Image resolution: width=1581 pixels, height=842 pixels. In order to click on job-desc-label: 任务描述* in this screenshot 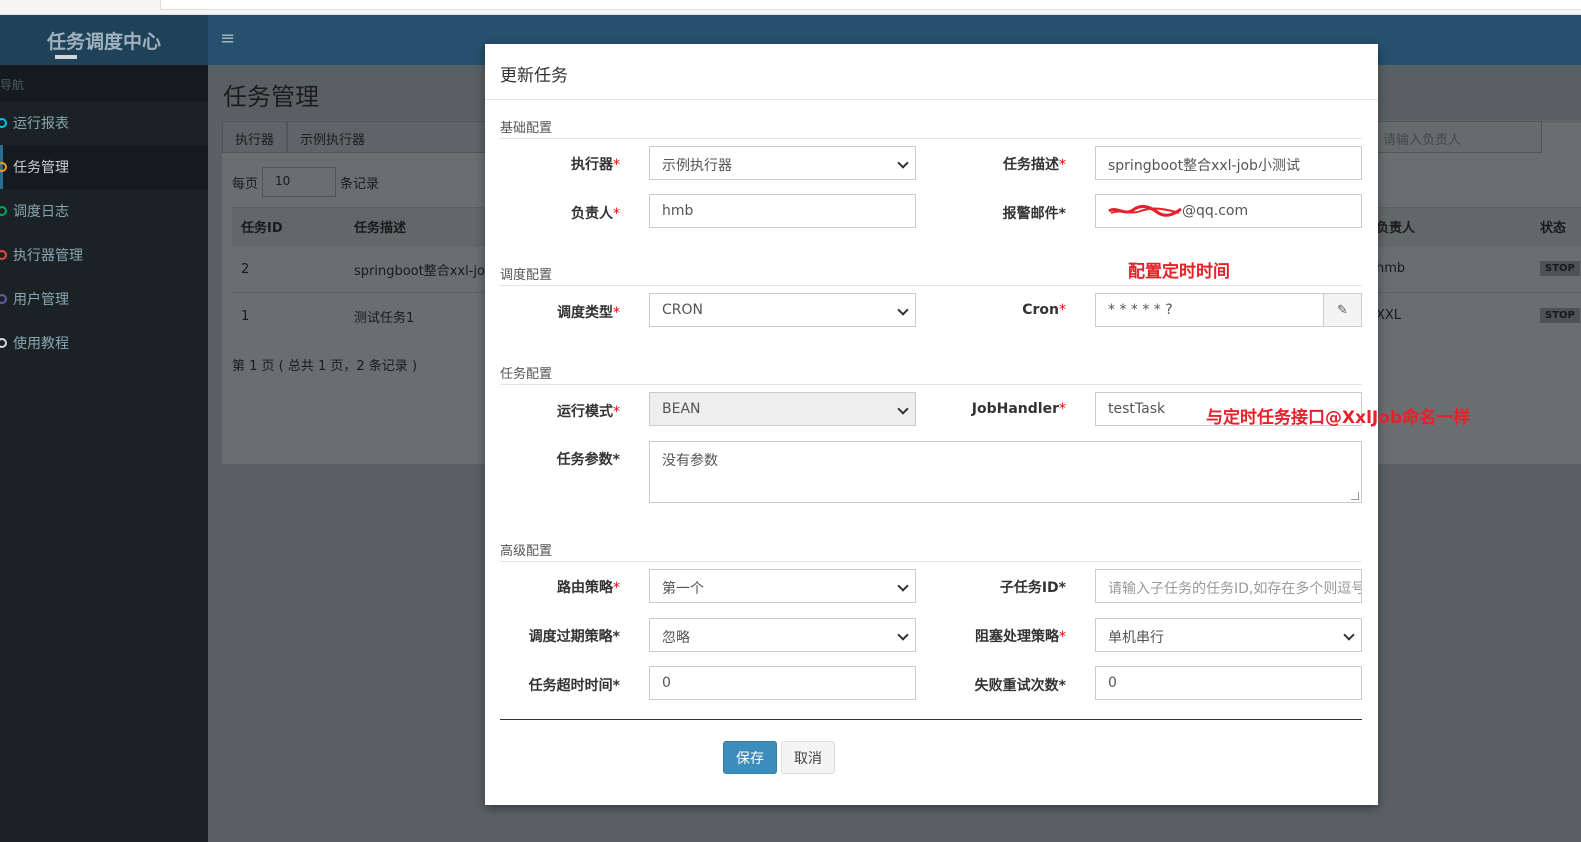, I will do `click(1034, 165)`.